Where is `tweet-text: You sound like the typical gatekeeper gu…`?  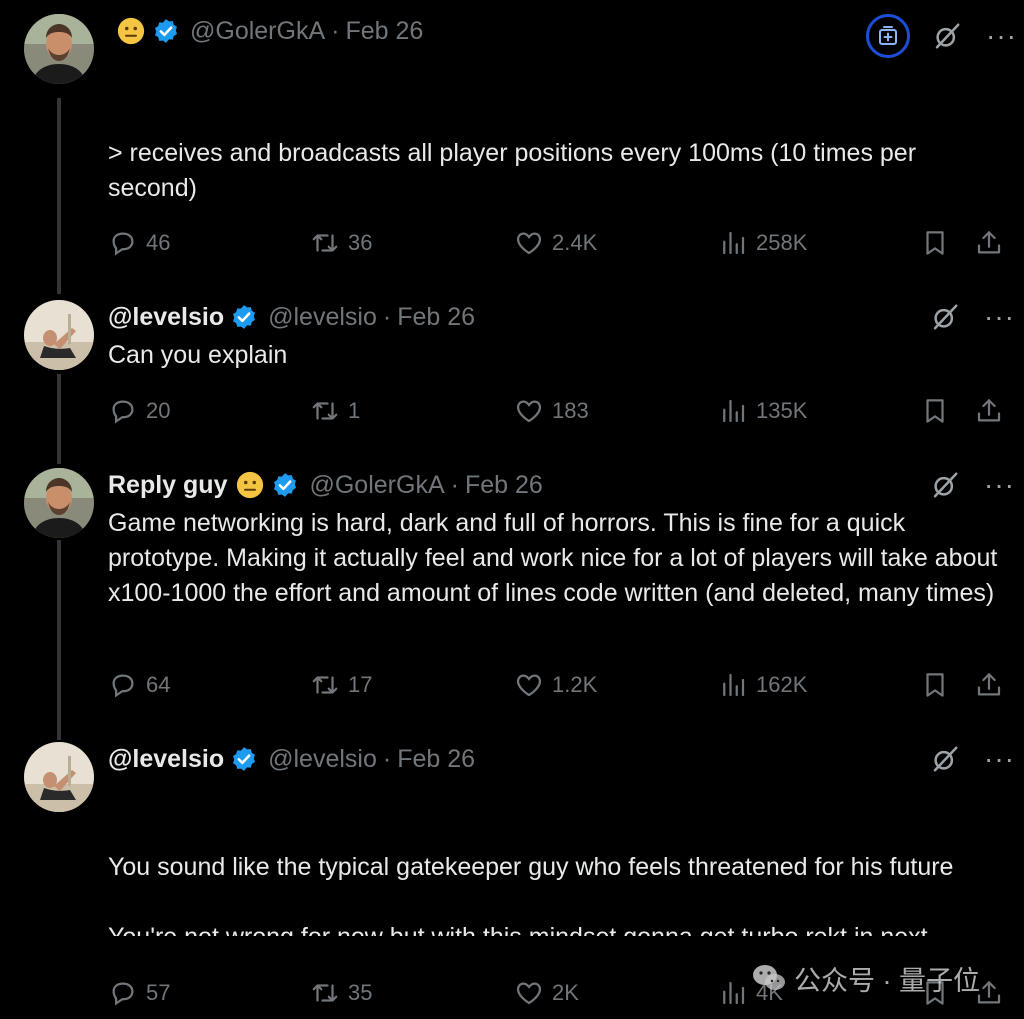 tweet-text: You sound like the typical gatekeeper gu… is located at coordinates (531, 894).